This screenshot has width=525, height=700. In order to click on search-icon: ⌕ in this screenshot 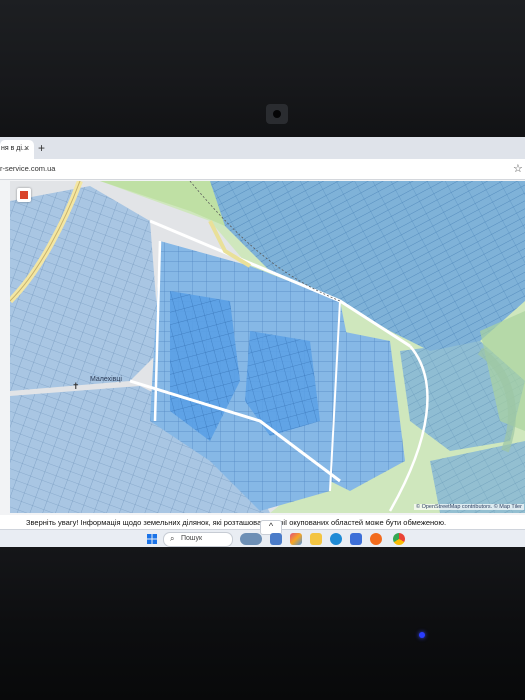, I will do `click(172, 538)`.